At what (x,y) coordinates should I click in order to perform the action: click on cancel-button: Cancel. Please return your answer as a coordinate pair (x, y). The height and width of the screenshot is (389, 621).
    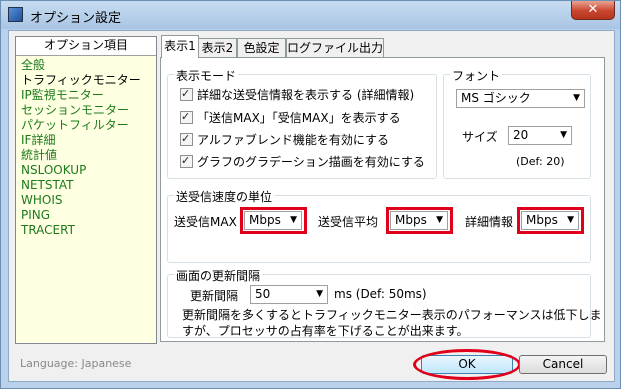
    Looking at the image, I should click on (563, 364).